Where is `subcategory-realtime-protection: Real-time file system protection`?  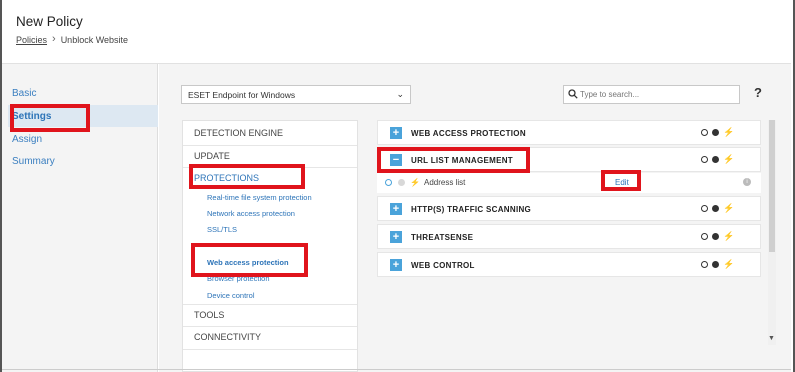
subcategory-realtime-protection: Real-time file system protection is located at coordinates (259, 197).